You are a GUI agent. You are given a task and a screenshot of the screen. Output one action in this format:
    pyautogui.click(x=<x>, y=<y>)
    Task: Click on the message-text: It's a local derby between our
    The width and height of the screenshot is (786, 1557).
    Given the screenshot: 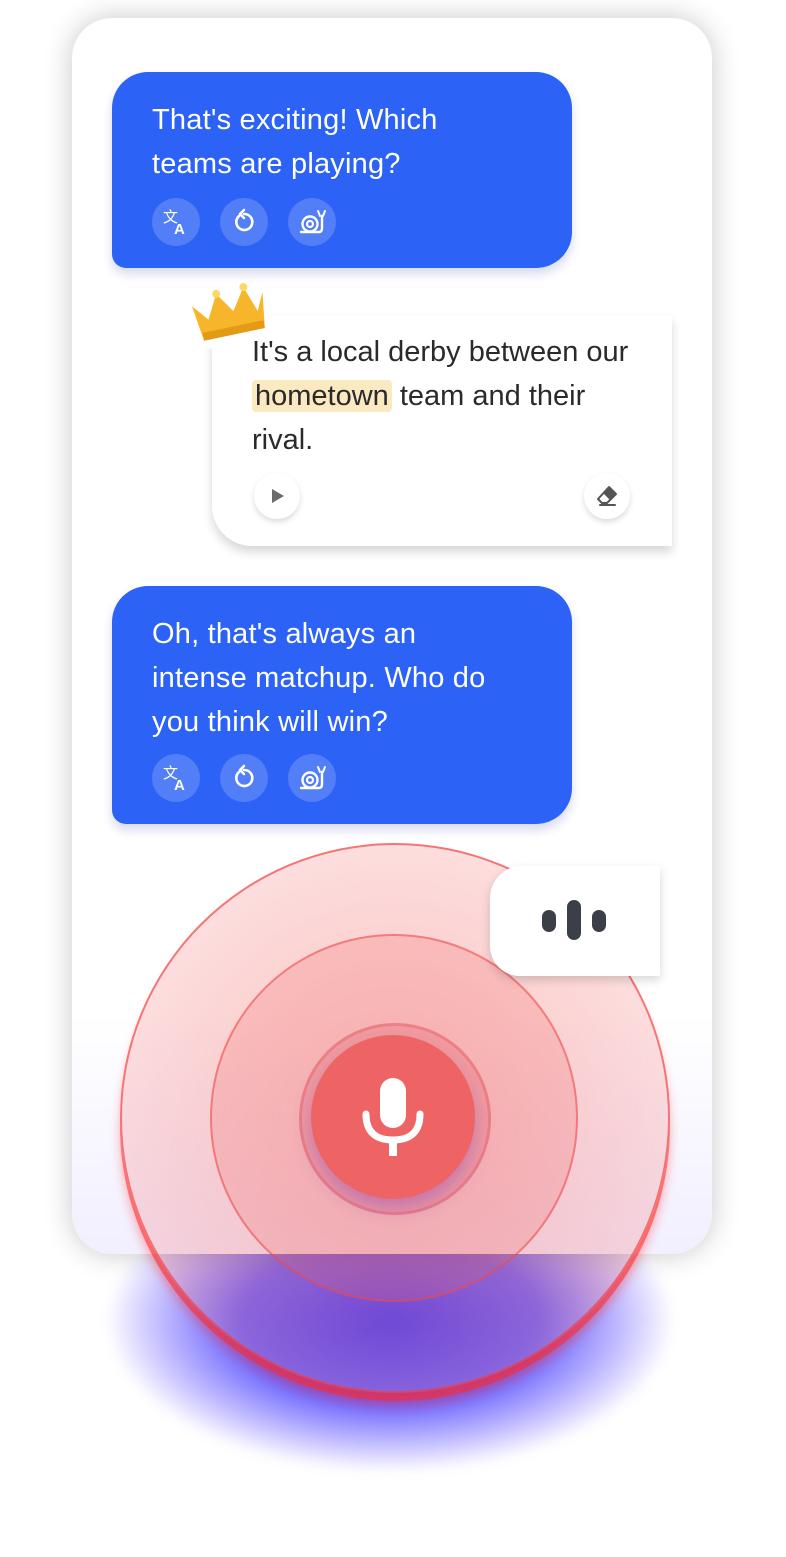 What is the action you would take?
    pyautogui.click(x=440, y=352)
    